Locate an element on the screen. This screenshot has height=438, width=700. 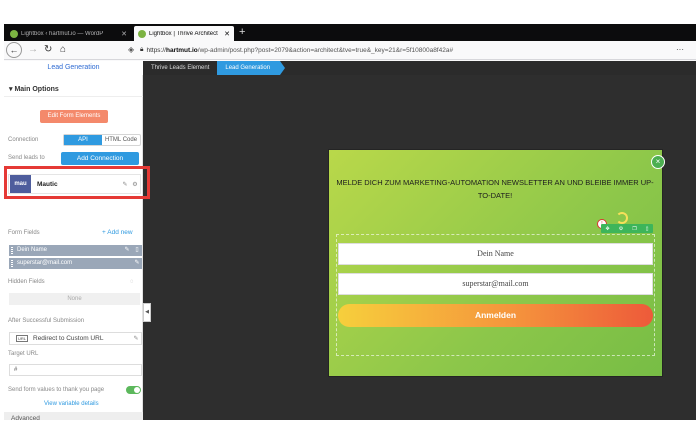
after-submission-action: URL Redirect to Custom URL ✎ is located at coordinates (75, 338).